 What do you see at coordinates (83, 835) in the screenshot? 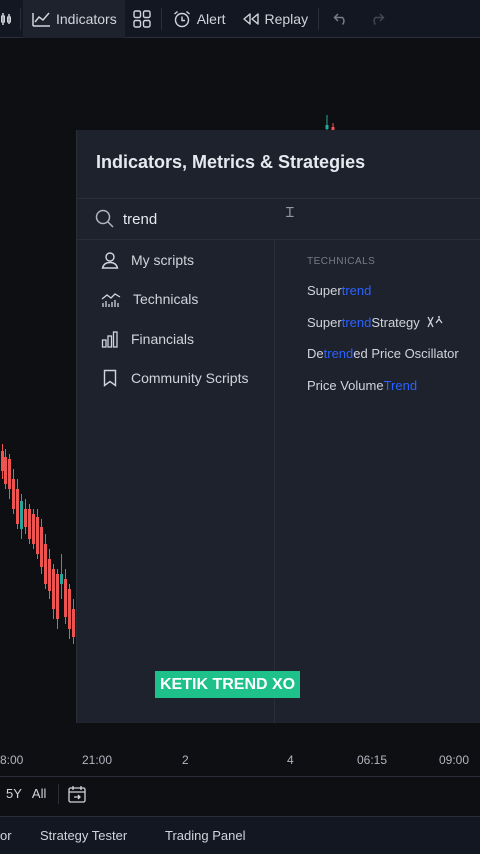
I see `tab-strategy-tester: Strategy Tester` at bounding box center [83, 835].